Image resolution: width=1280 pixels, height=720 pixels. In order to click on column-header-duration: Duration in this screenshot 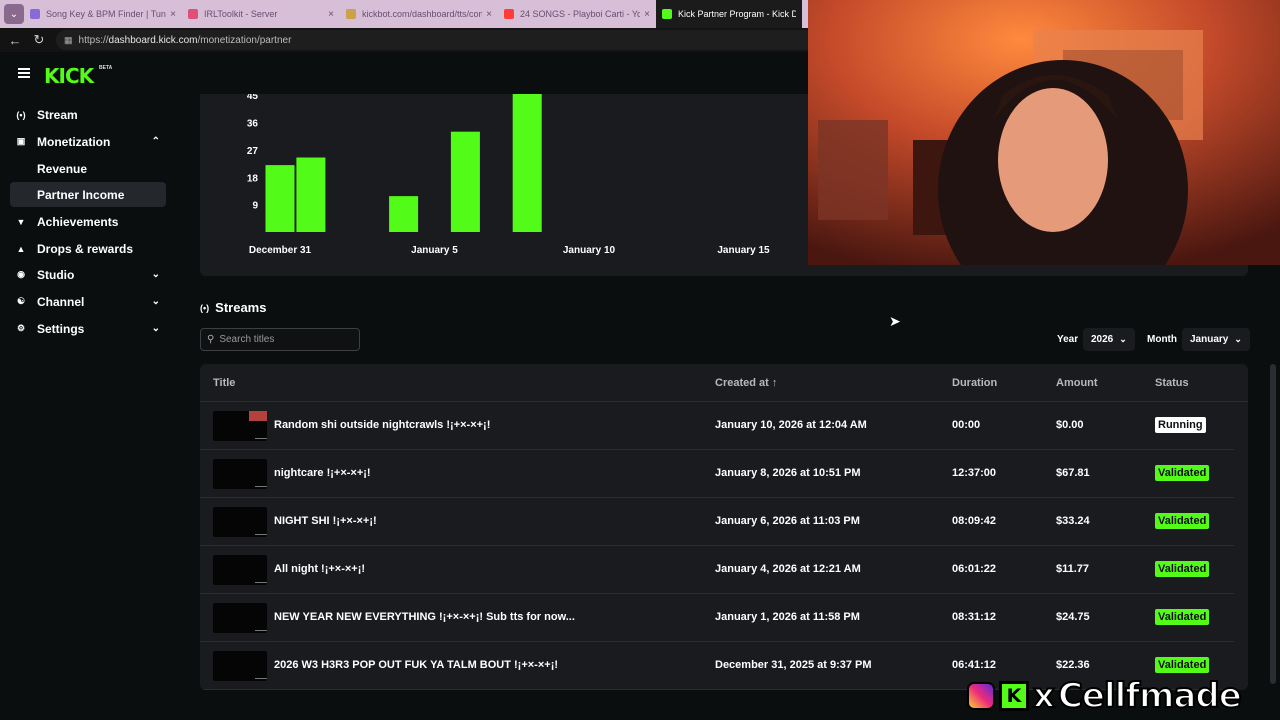, I will do `click(974, 383)`.